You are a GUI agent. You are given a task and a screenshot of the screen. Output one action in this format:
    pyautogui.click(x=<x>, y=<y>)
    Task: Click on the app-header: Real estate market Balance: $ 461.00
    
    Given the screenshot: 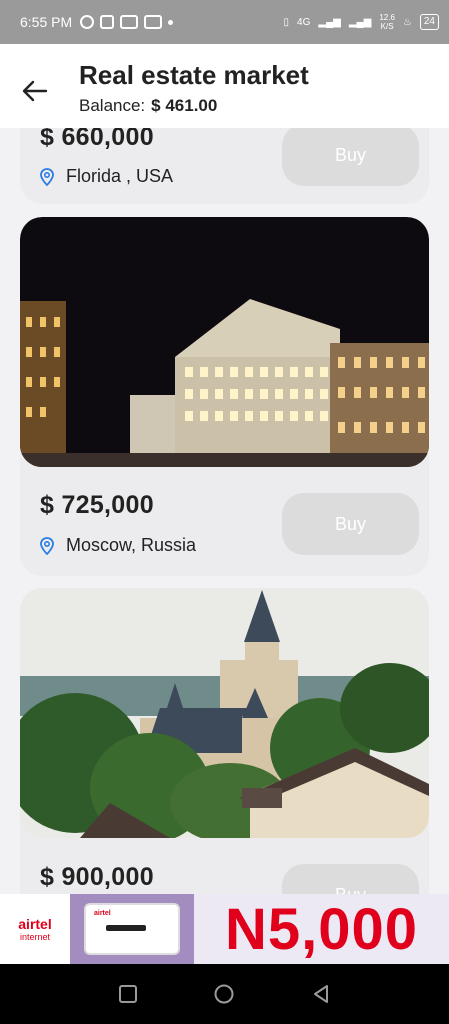 What is the action you would take?
    pyautogui.click(x=224, y=86)
    